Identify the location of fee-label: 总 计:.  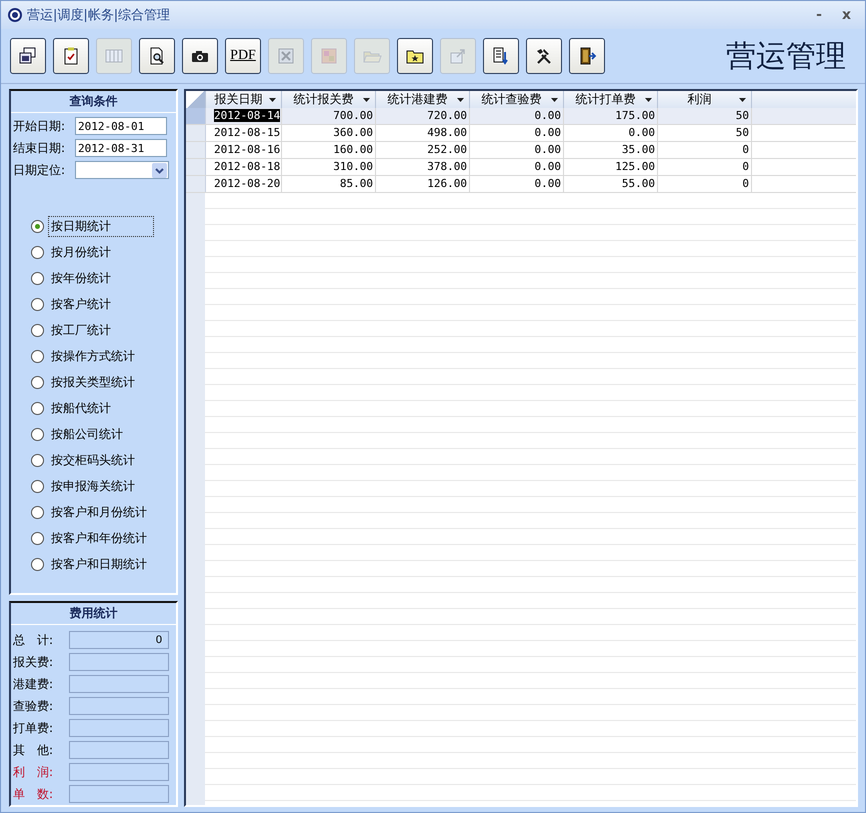
(33, 640).